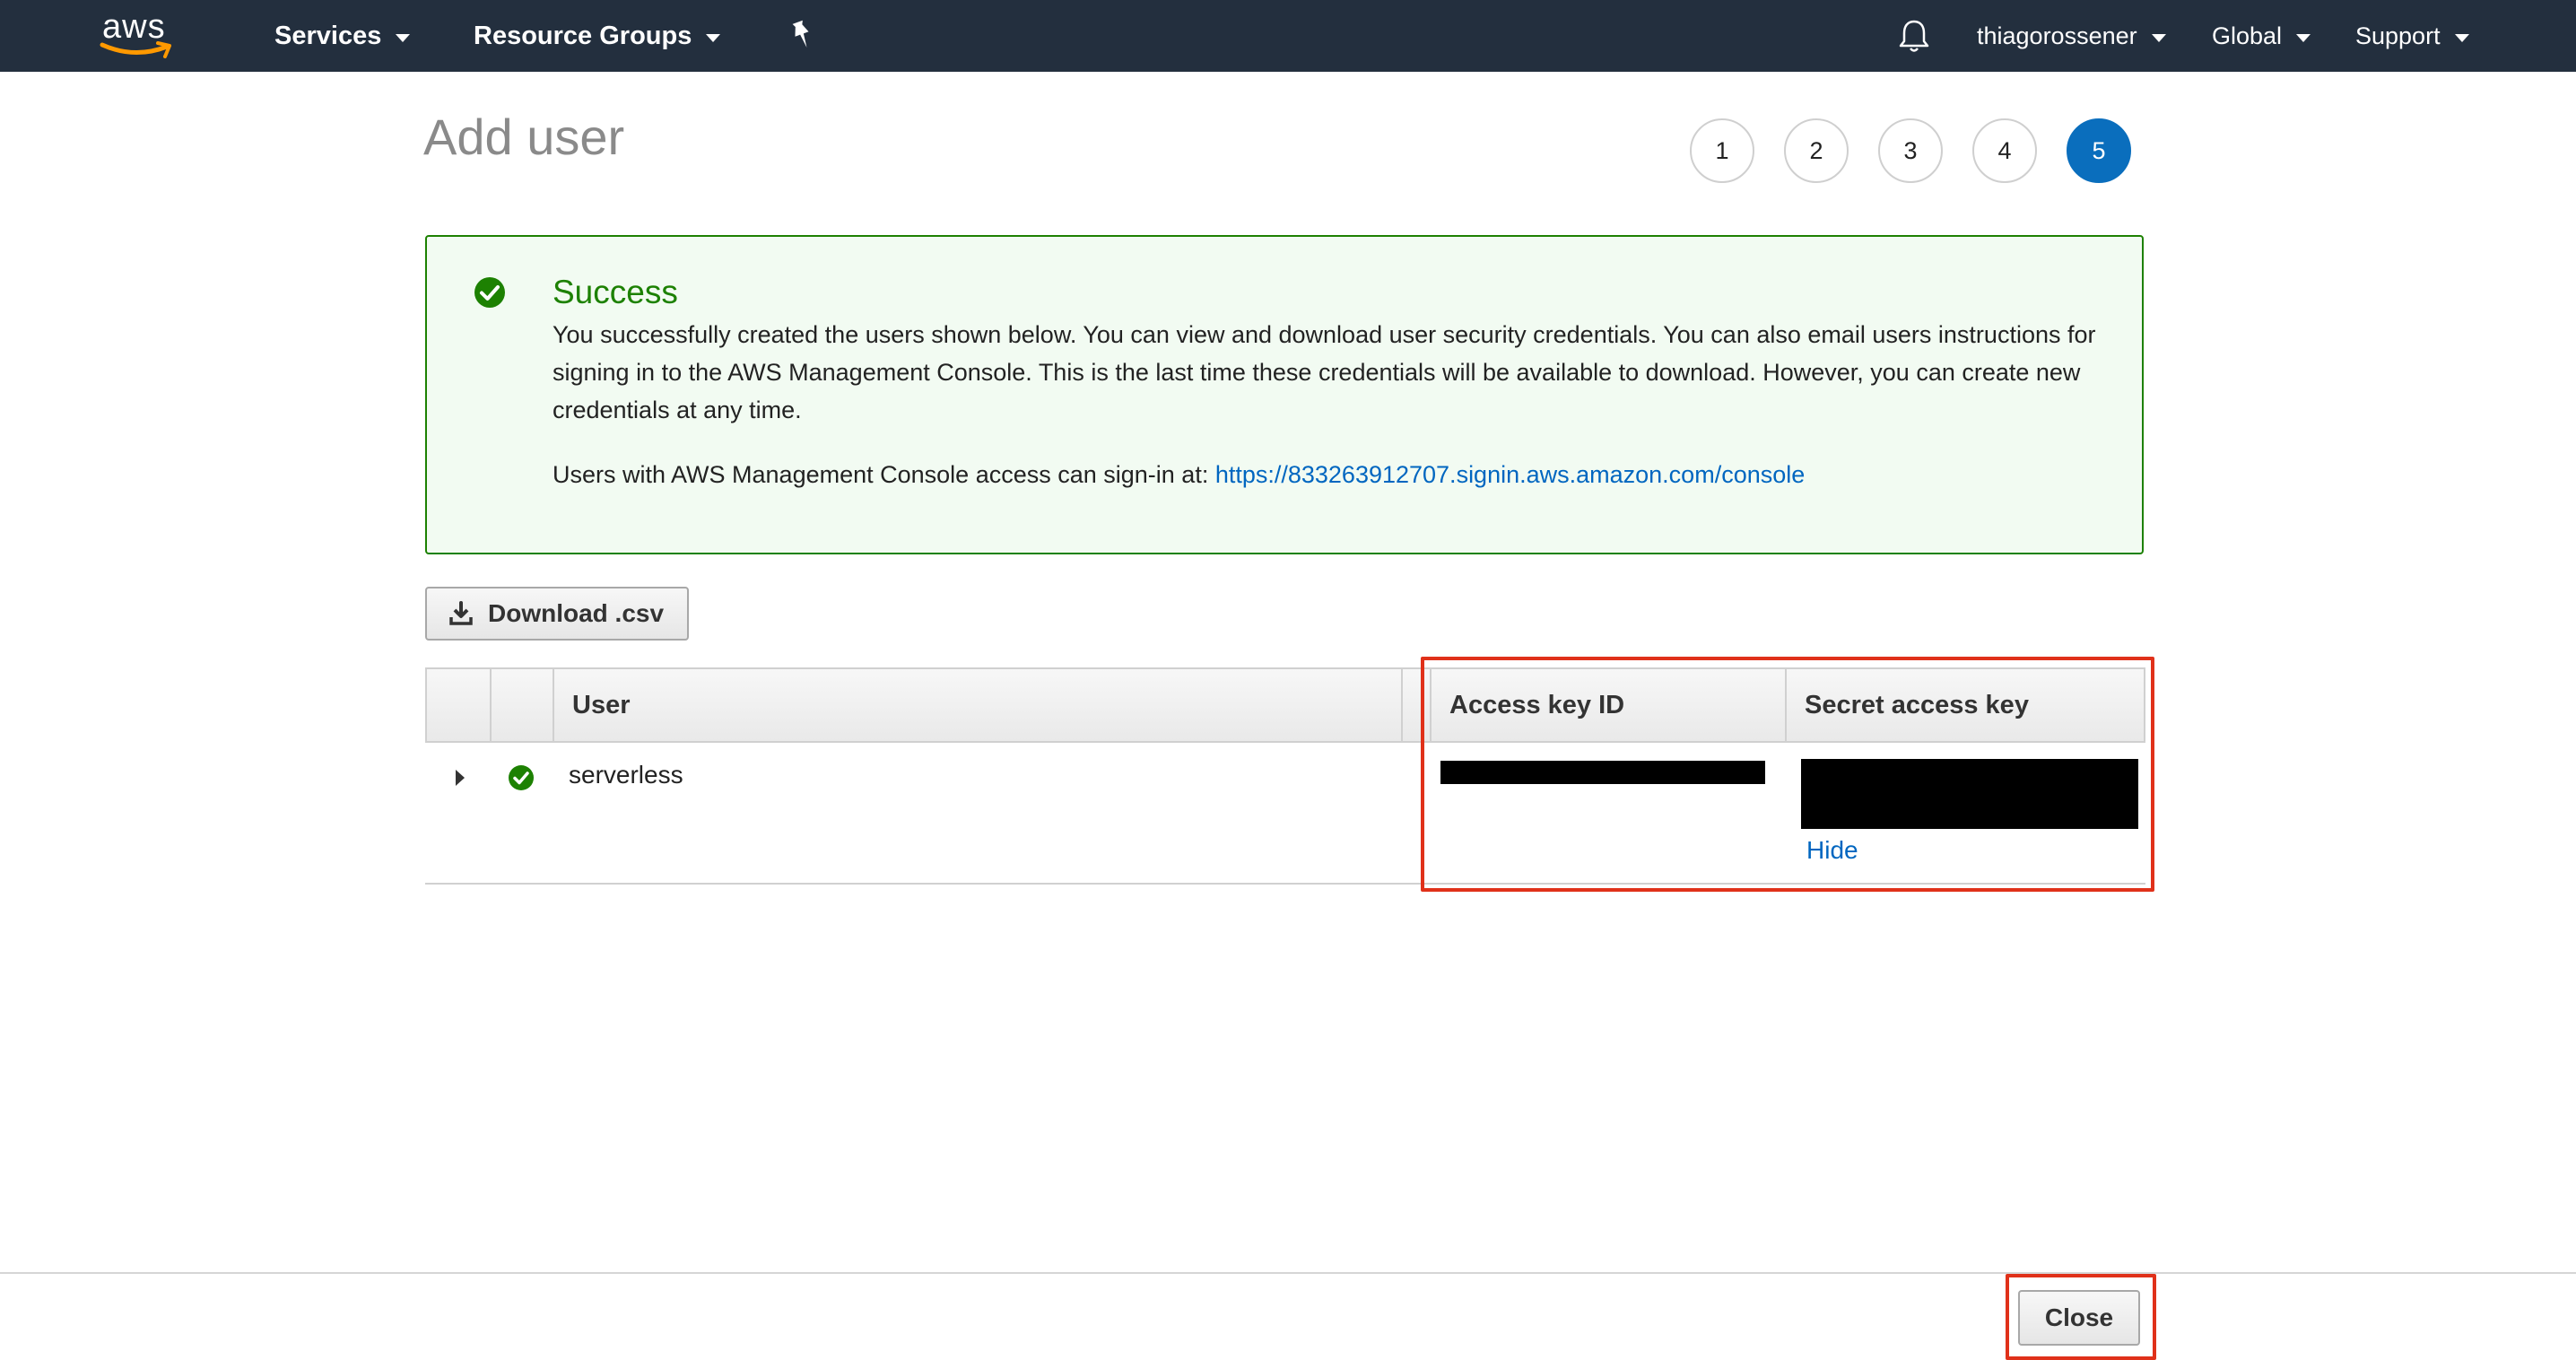 Image resolution: width=2576 pixels, height=1360 pixels. I want to click on support-menu: Support, so click(2412, 36).